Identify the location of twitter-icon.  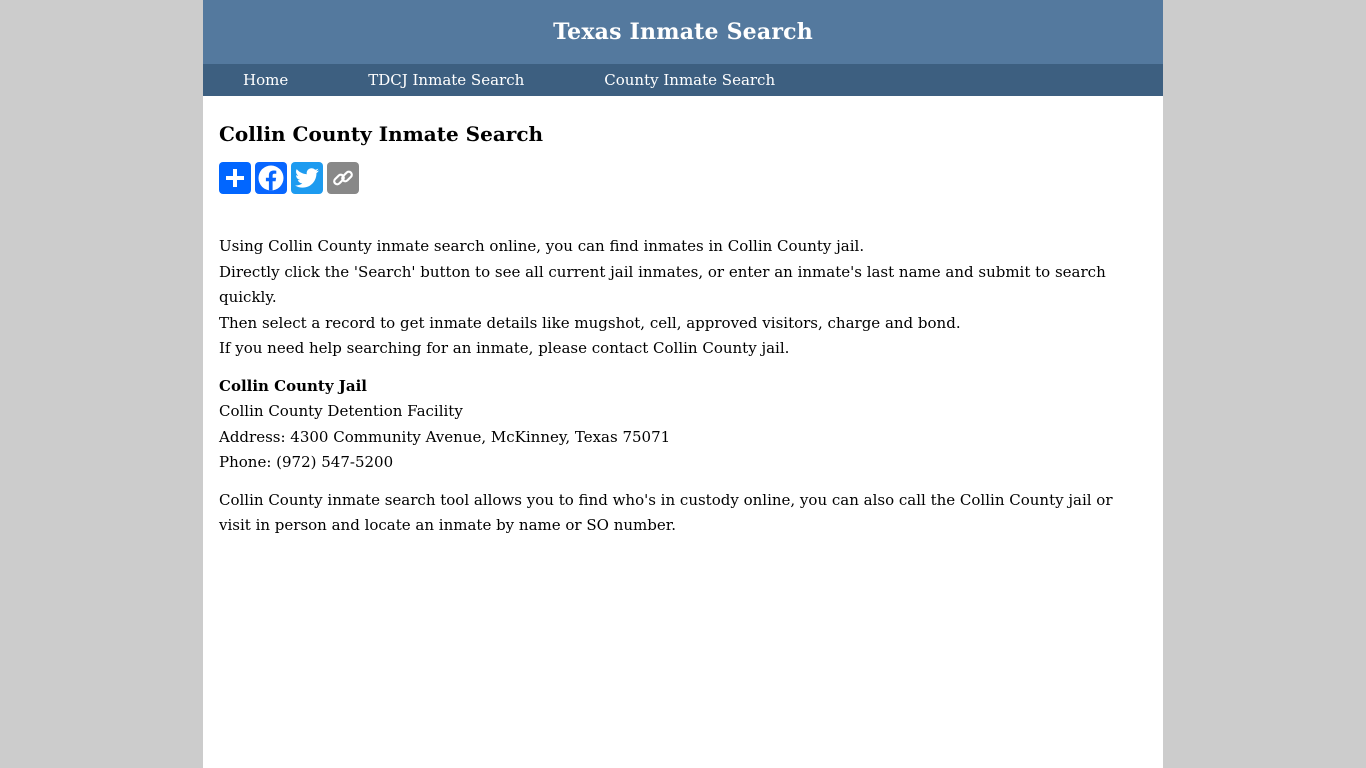
(307, 178).